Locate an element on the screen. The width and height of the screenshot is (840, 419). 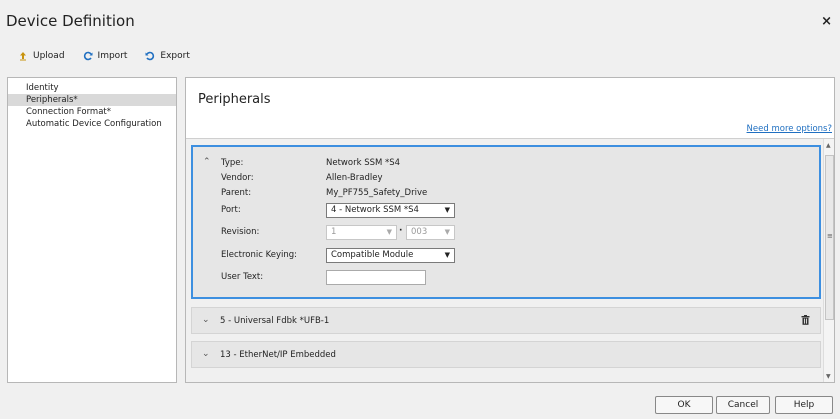
user-text-input is located at coordinates (376, 277).